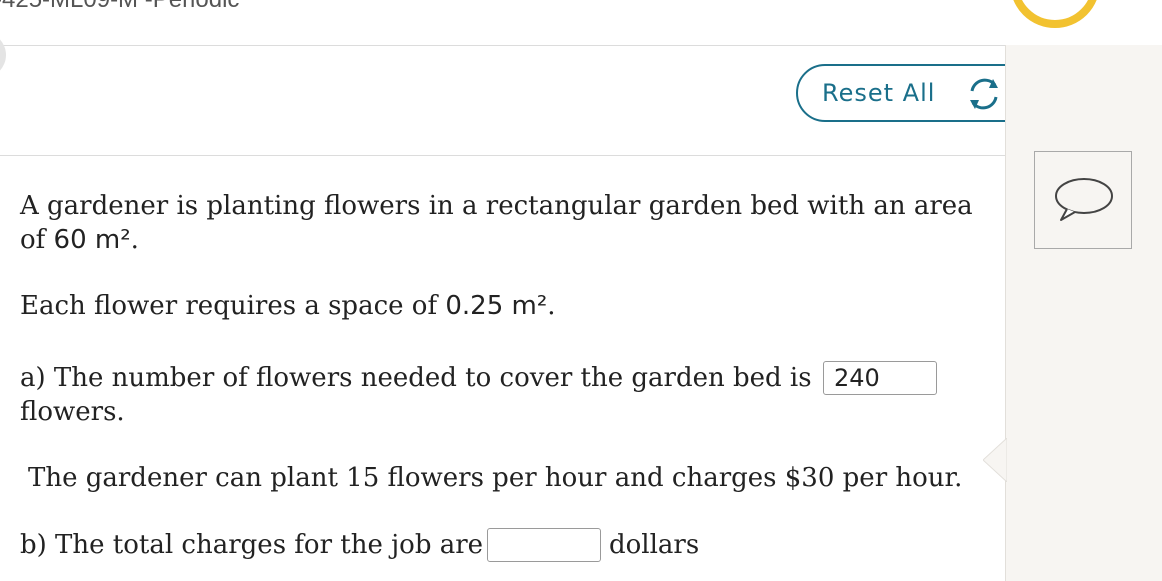  Describe the element at coordinates (252, 545) in the screenshot. I see `part-b-text: b) The total charges for the job are` at that location.